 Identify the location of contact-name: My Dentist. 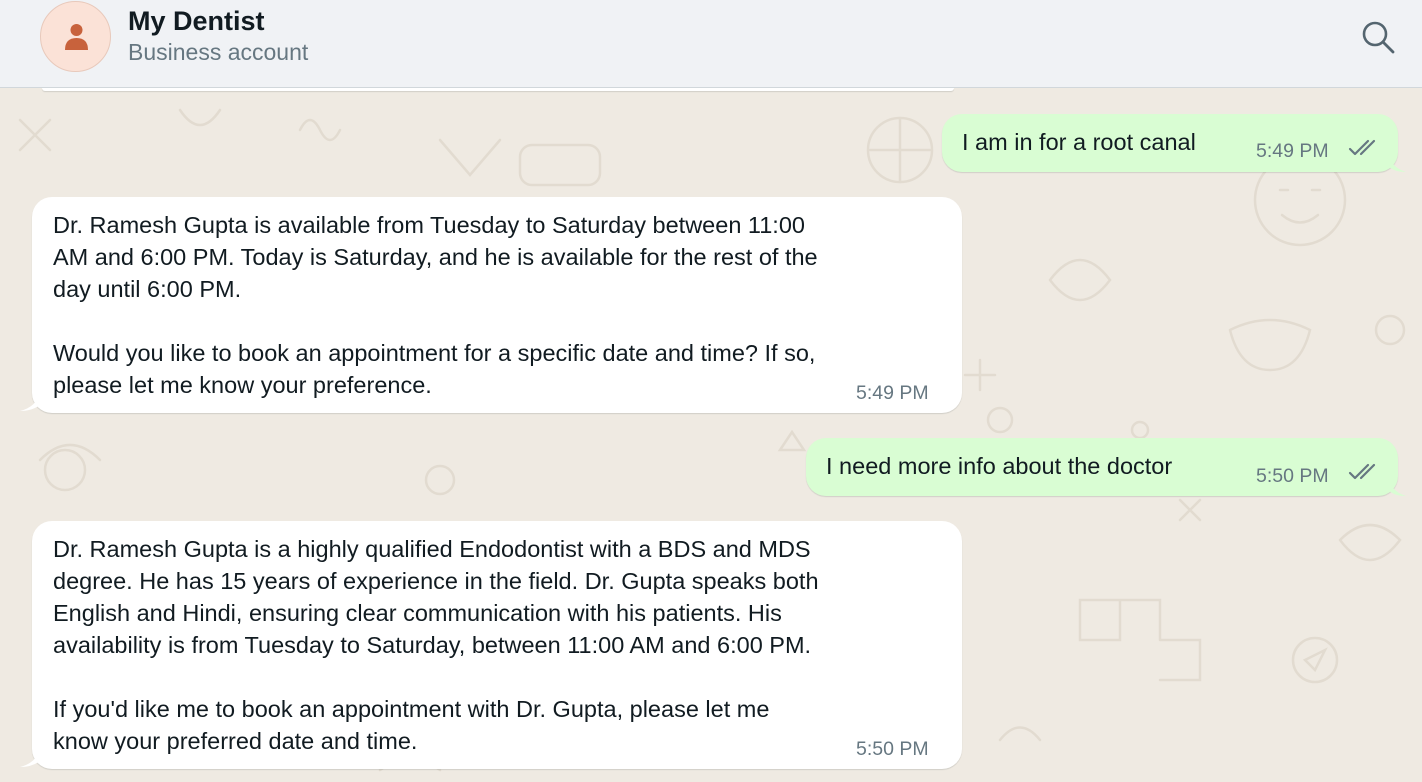
(196, 21).